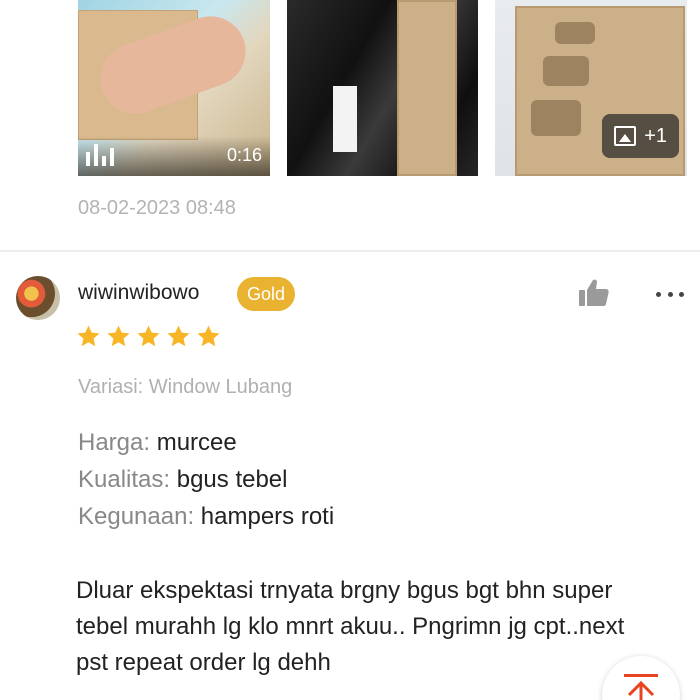 The image size is (700, 700). Describe the element at coordinates (594, 293) in the screenshot. I see `thumbs-up-icon` at that location.